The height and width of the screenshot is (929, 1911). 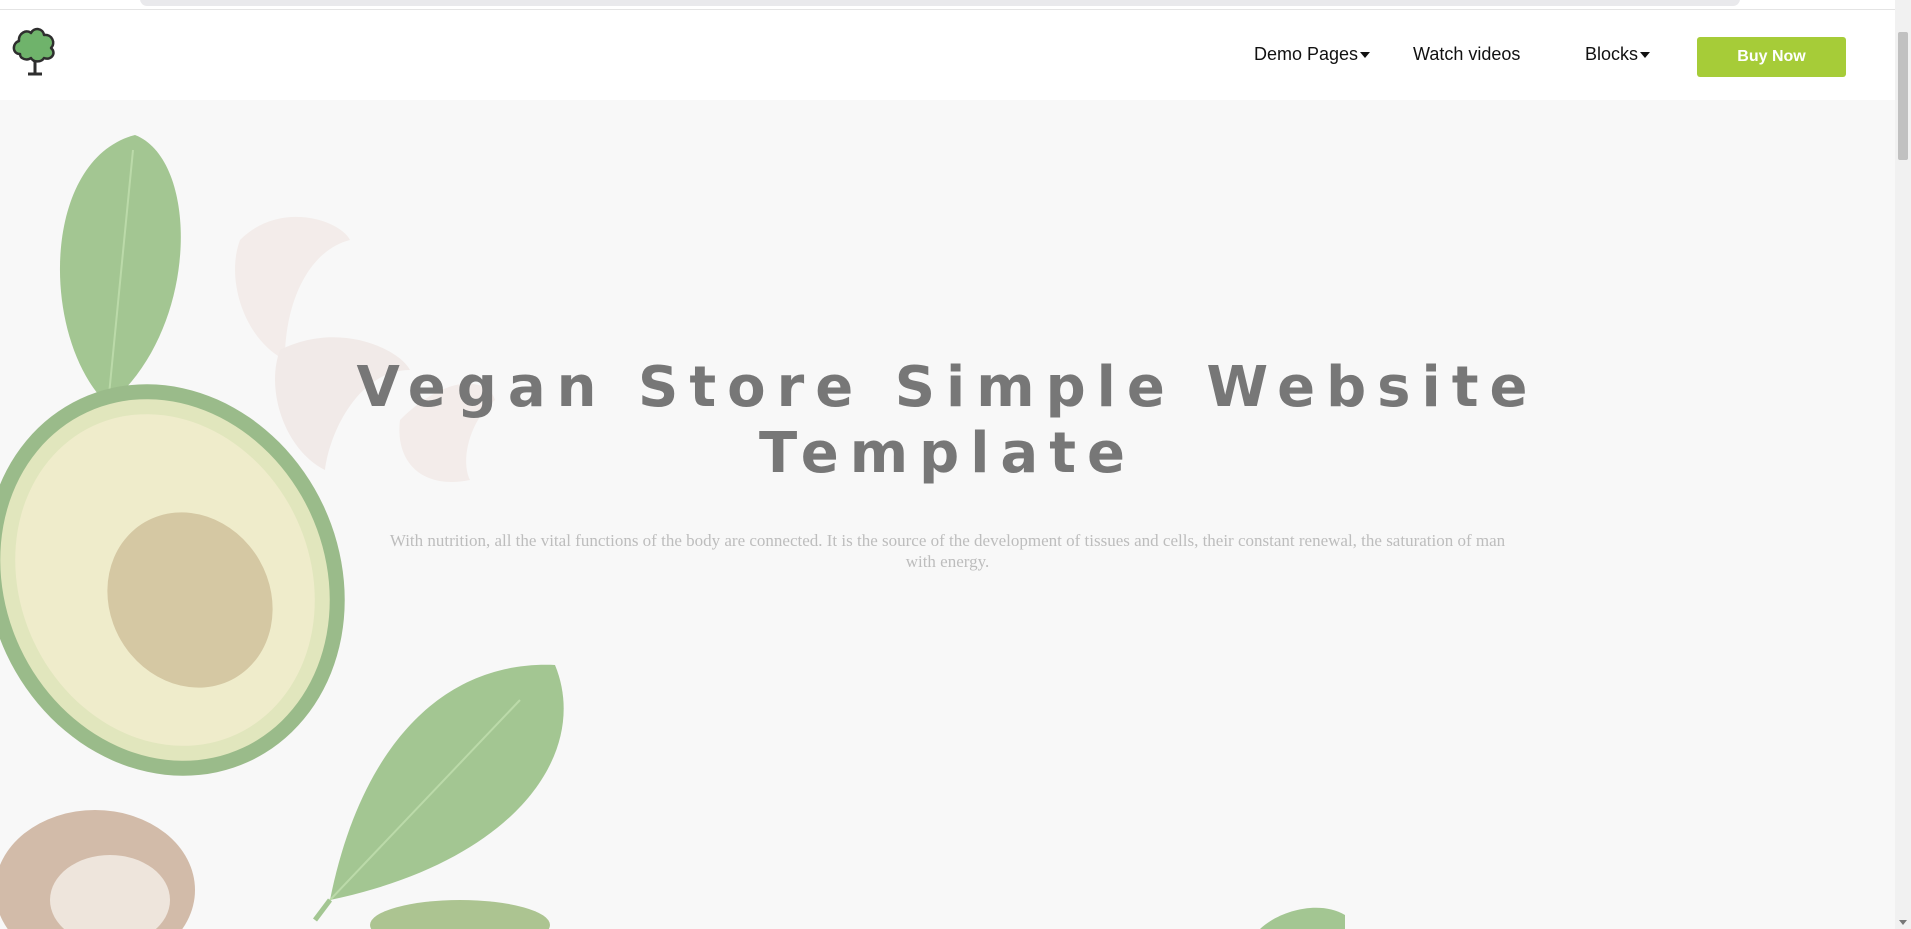 I want to click on nav-demo-pages-label: Demo Pages, so click(x=1306, y=54).